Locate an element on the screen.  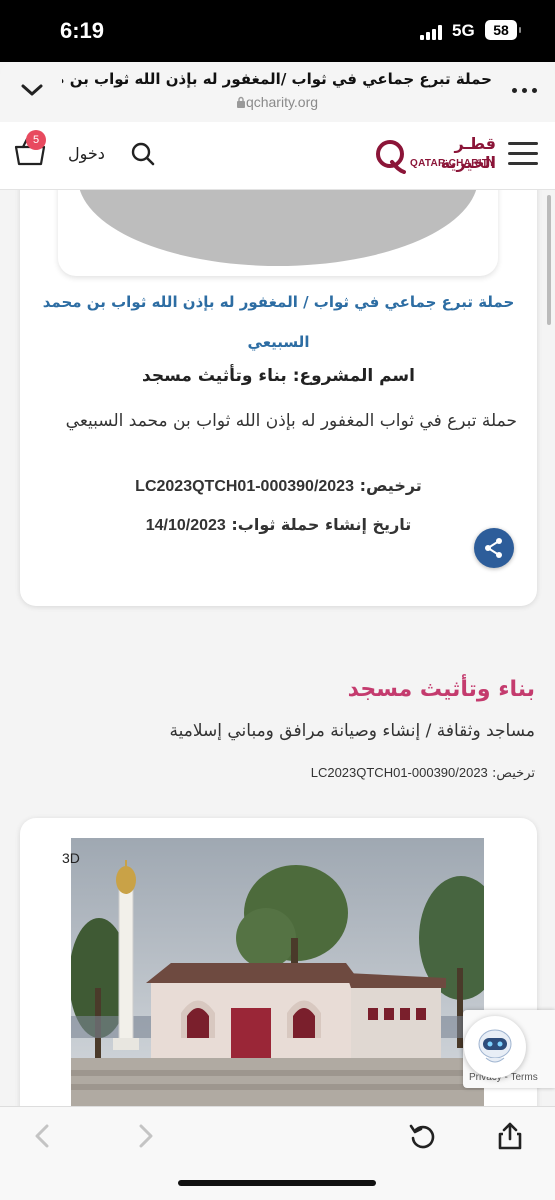
license-row: ترخيص: LC2023QTCH01-000390/2023 is located at coordinates (278, 486).